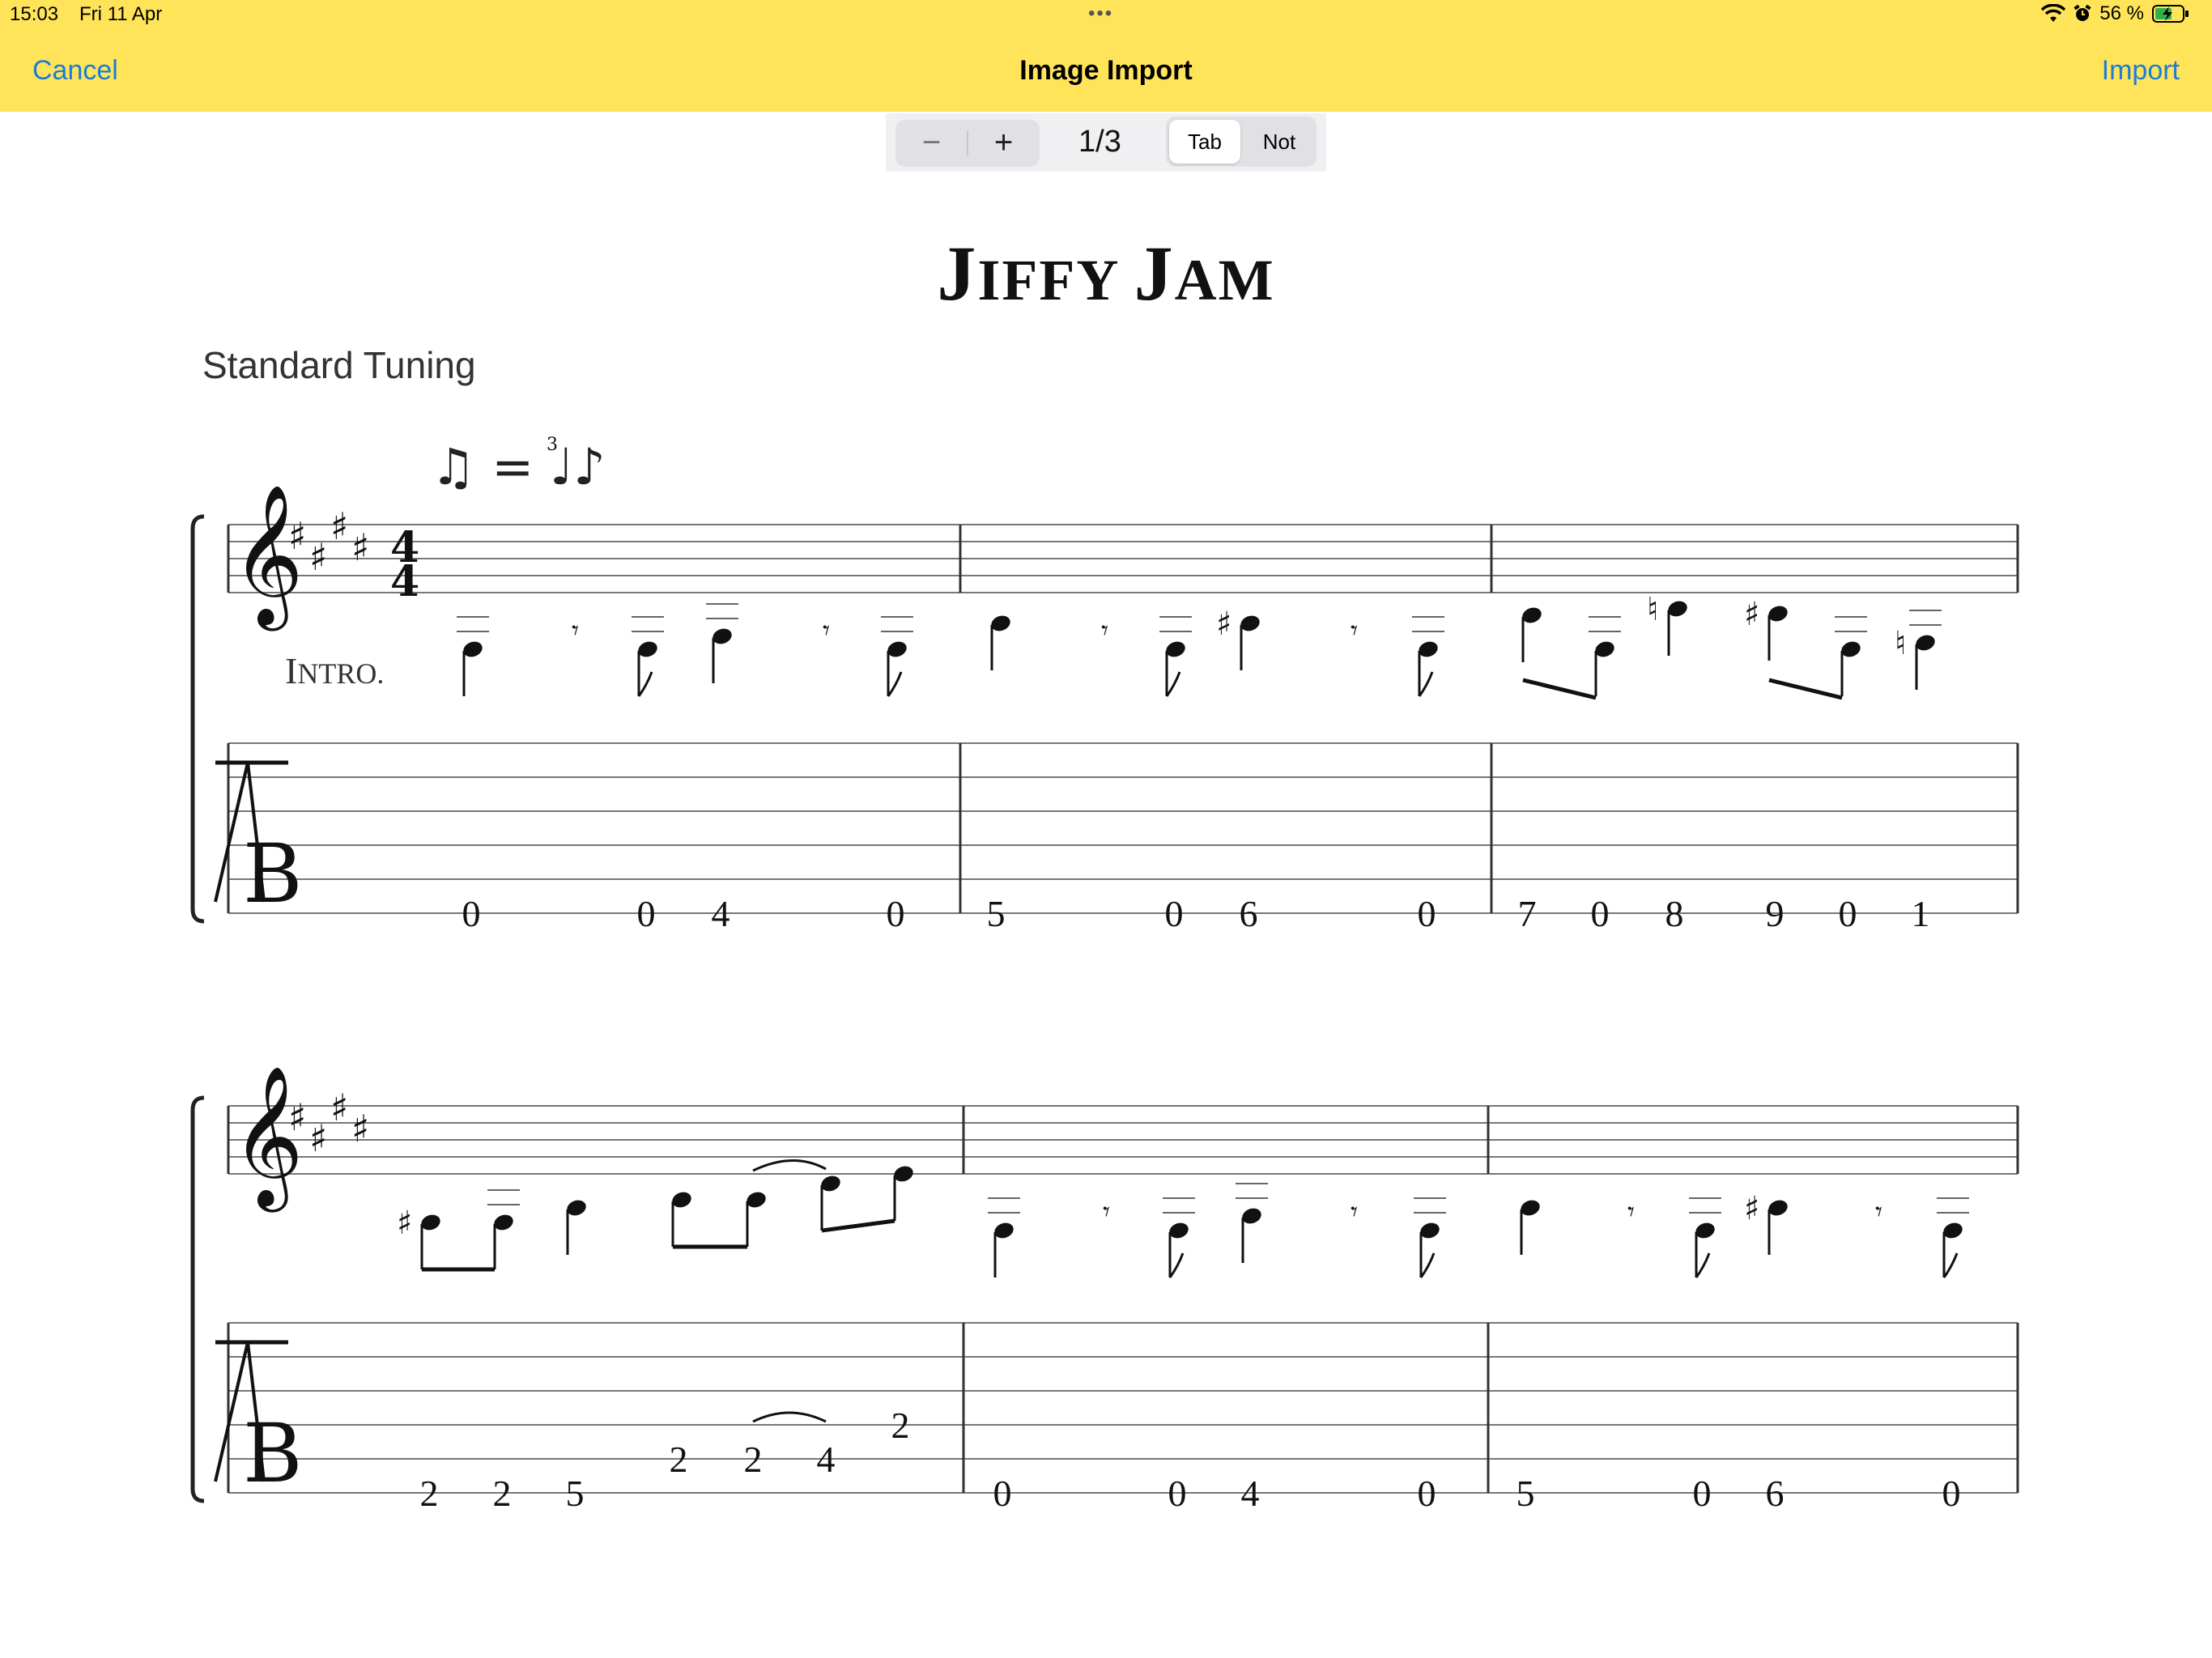 This screenshot has height=1658, width=2212. Describe the element at coordinates (790, 1417) in the screenshot. I see `tab-slur` at that location.